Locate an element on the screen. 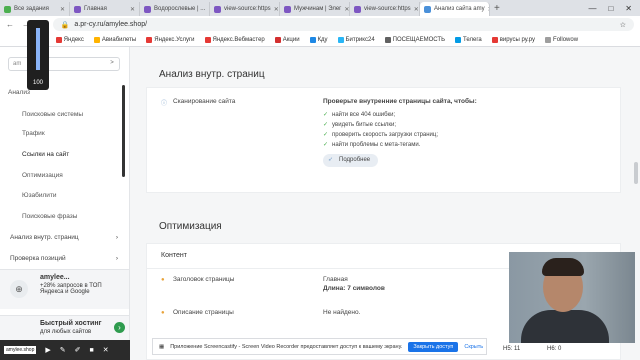 The image size is (640, 360). description-row-label: Описание страницы is located at coordinates (203, 312).